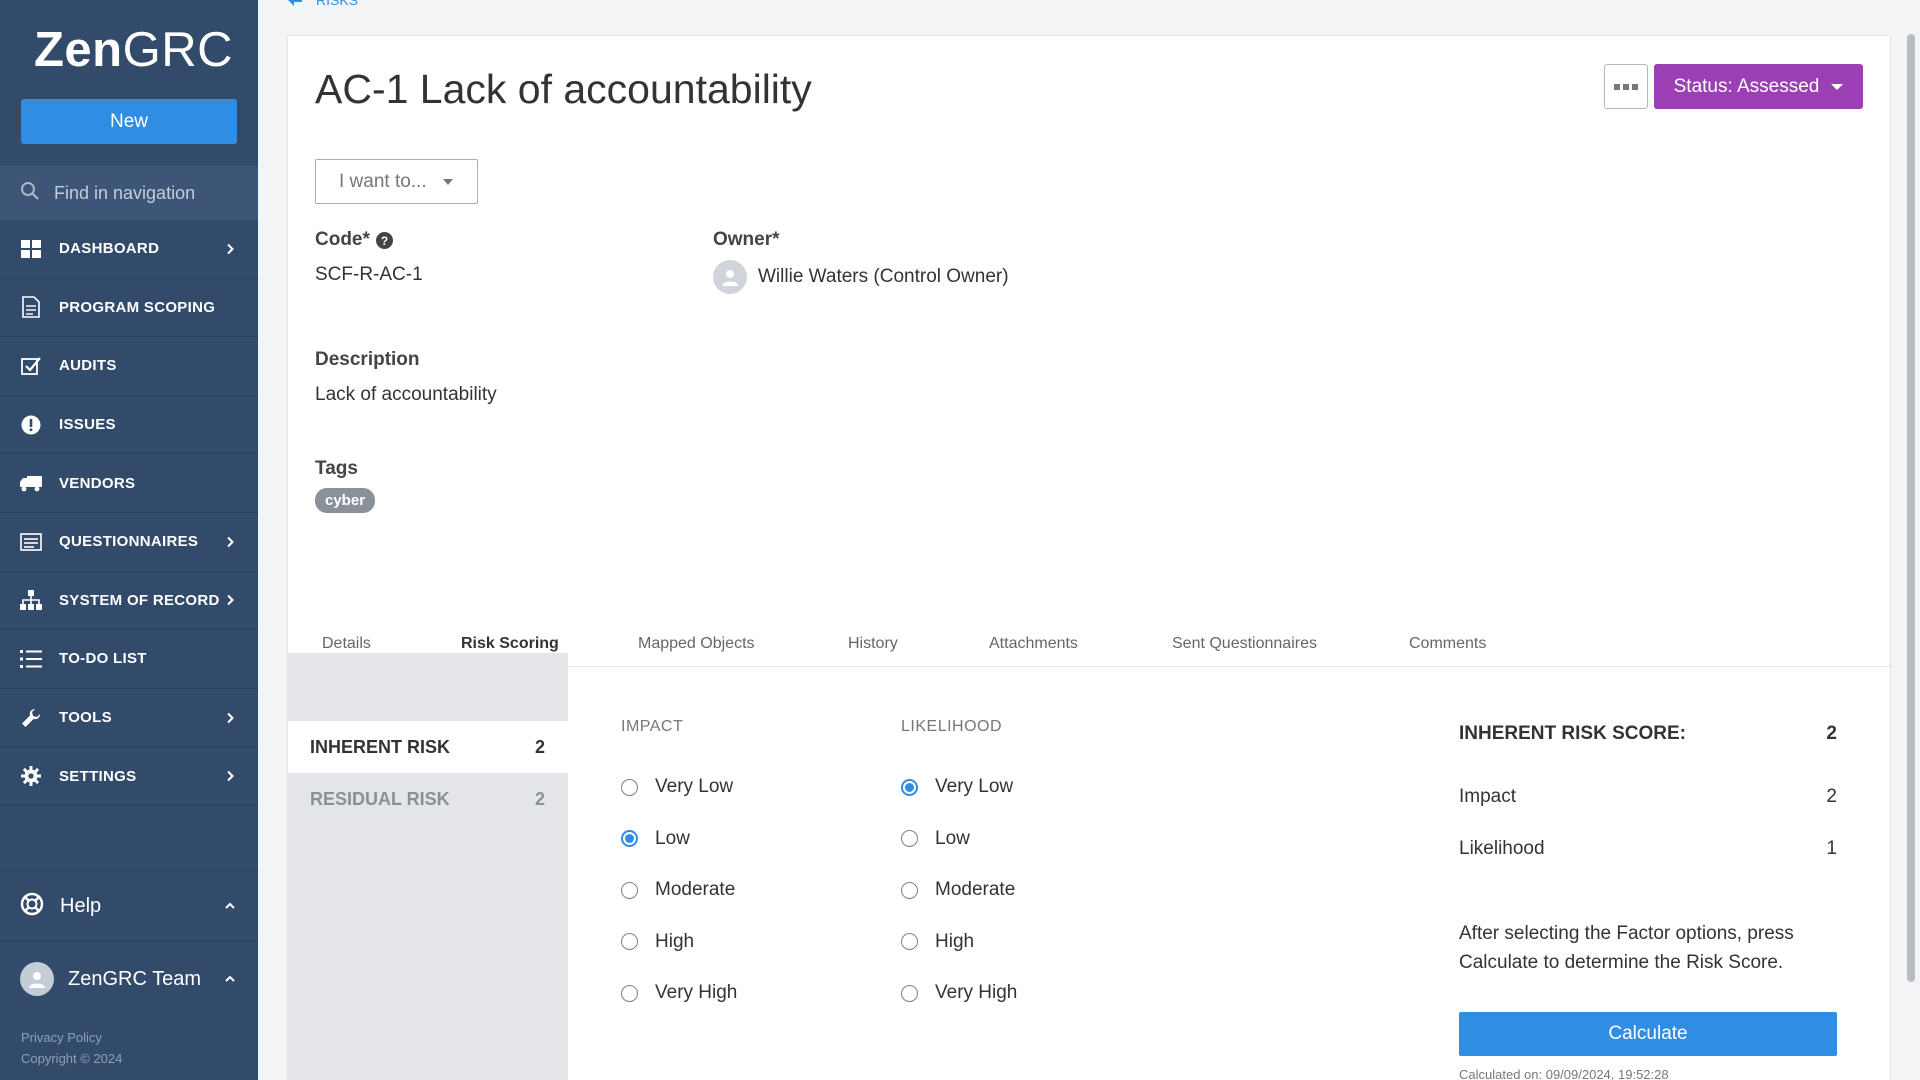  What do you see at coordinates (958, 890) in the screenshot?
I see `likelihood-option-moderate: Moderate` at bounding box center [958, 890].